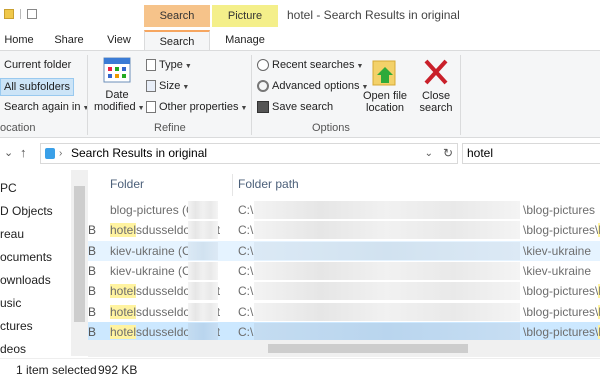  Describe the element at coordinates (20, 14) in the screenshot. I see `toolbar-divider` at that location.